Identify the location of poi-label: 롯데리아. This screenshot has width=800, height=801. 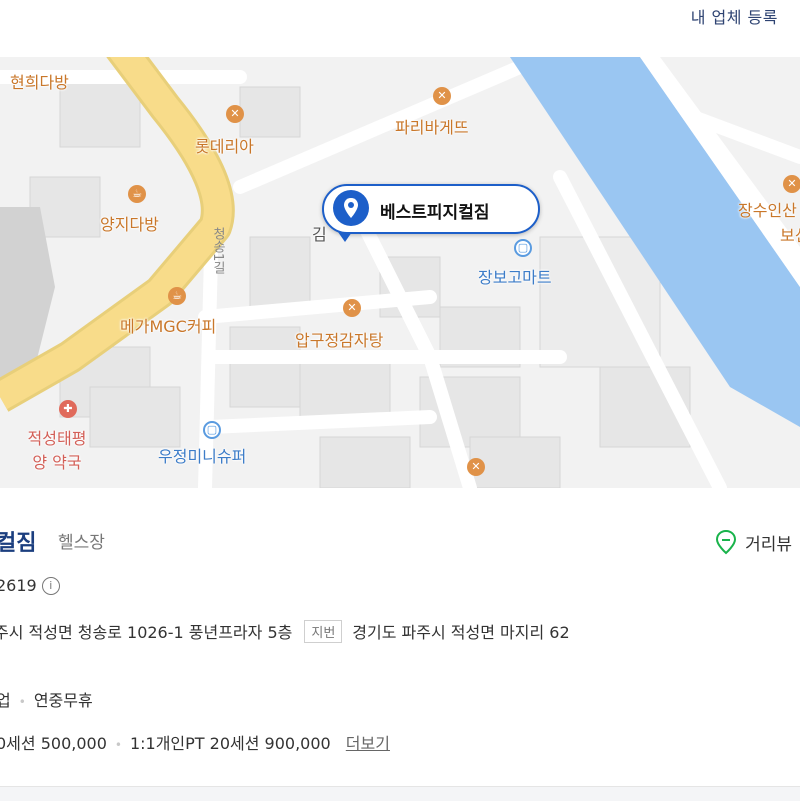
(224, 145).